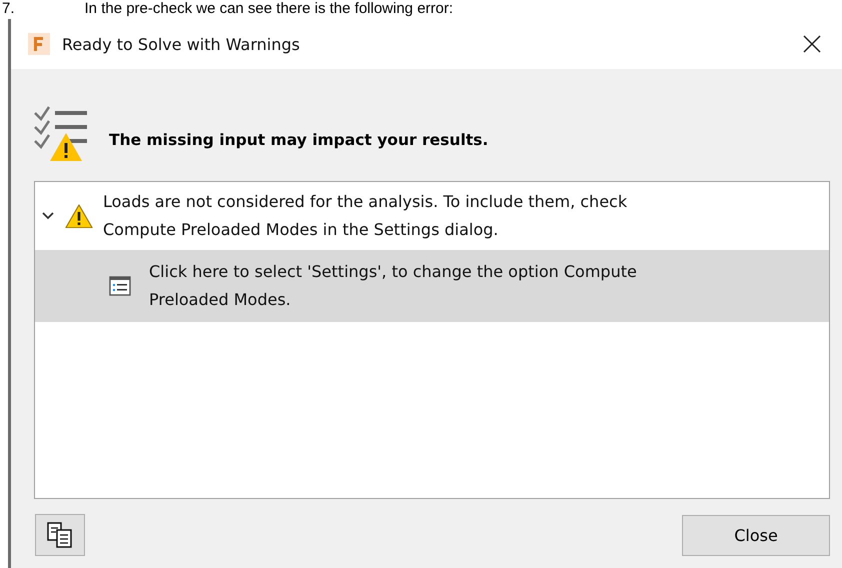 Image resolution: width=842 pixels, height=568 pixels. I want to click on warning-icon, so click(79, 216).